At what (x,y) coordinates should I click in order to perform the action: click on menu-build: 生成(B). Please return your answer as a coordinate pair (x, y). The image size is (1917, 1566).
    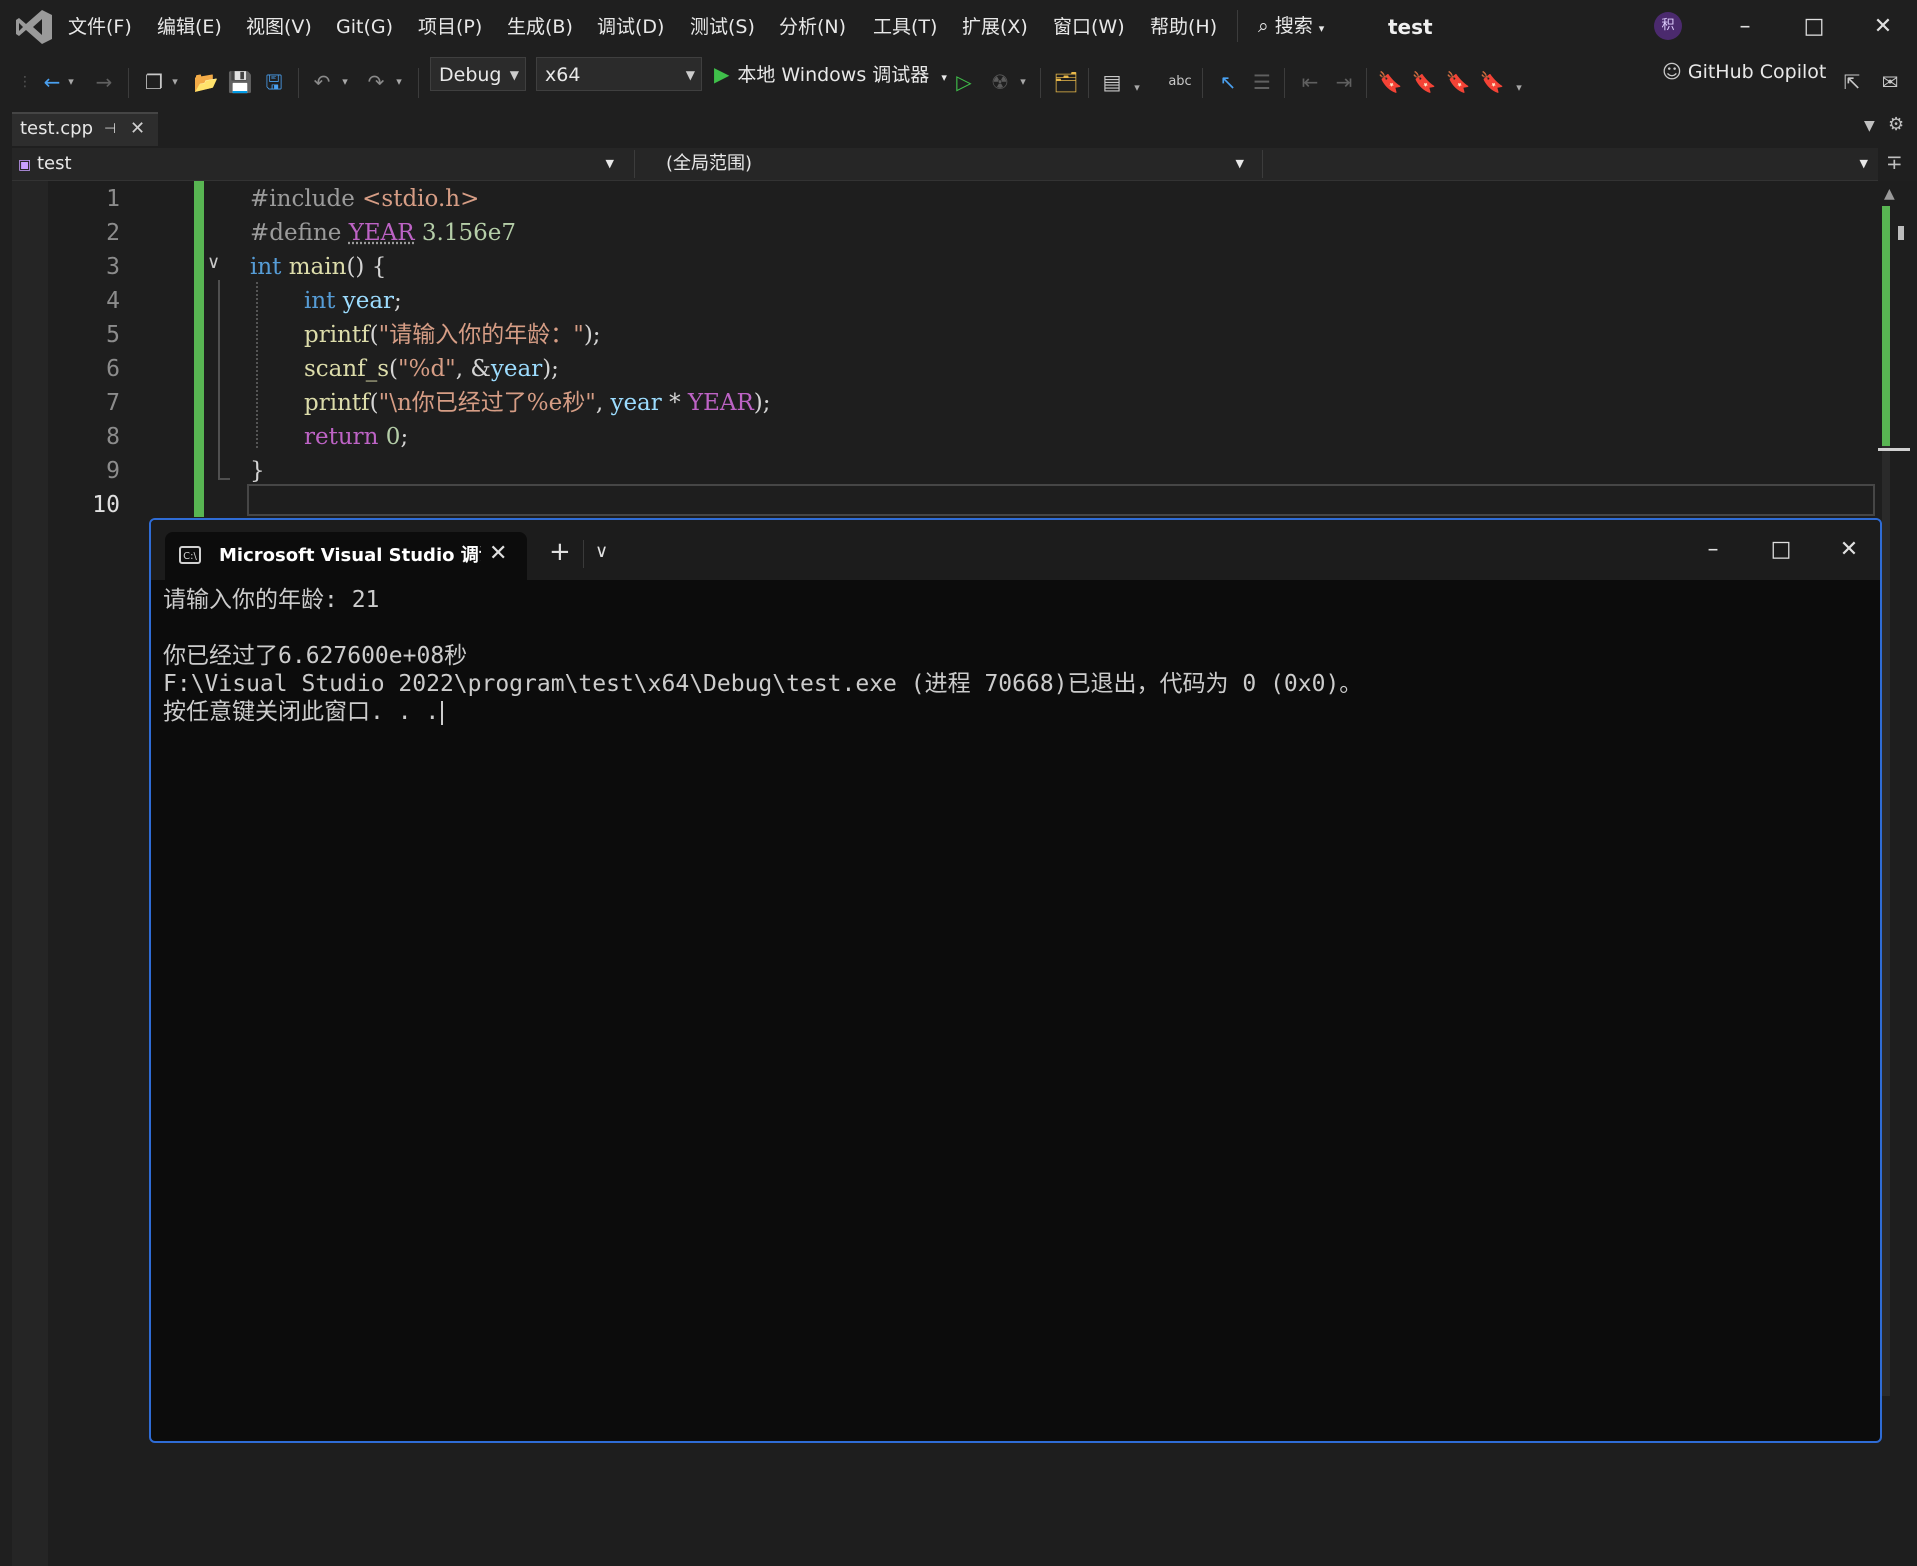
    Looking at the image, I should click on (540, 27).